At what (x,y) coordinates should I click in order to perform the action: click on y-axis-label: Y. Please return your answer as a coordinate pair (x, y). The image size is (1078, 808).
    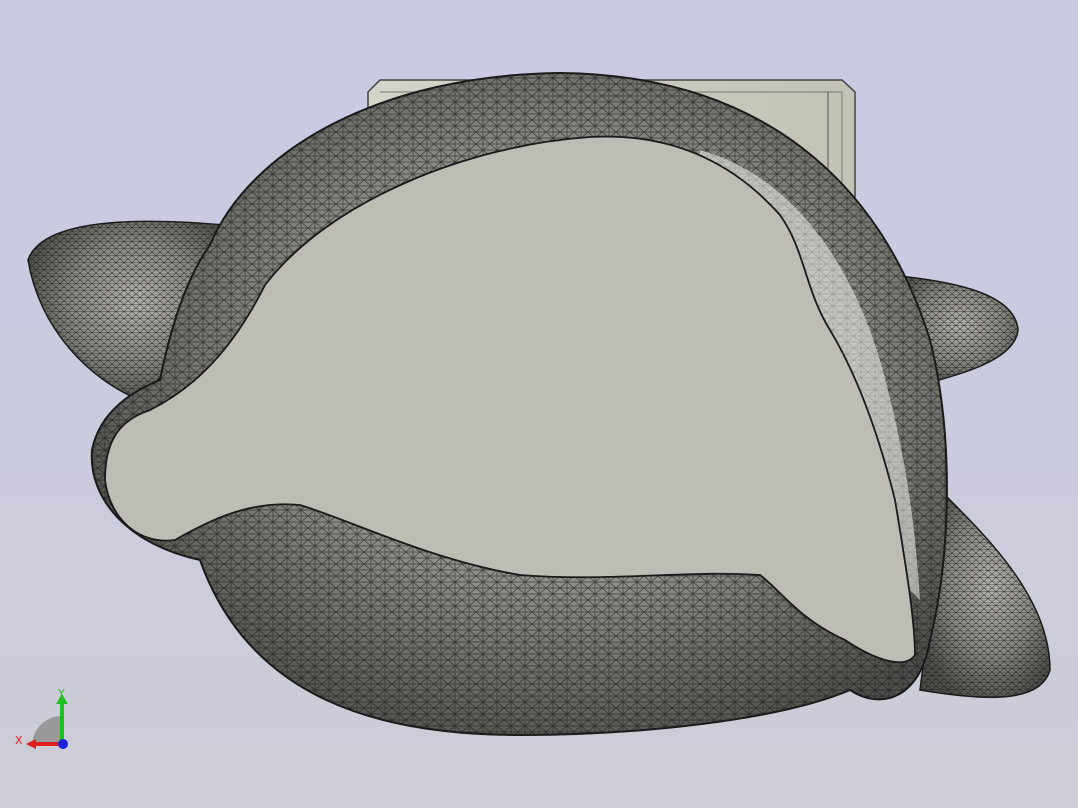
    Looking at the image, I should click on (61, 693).